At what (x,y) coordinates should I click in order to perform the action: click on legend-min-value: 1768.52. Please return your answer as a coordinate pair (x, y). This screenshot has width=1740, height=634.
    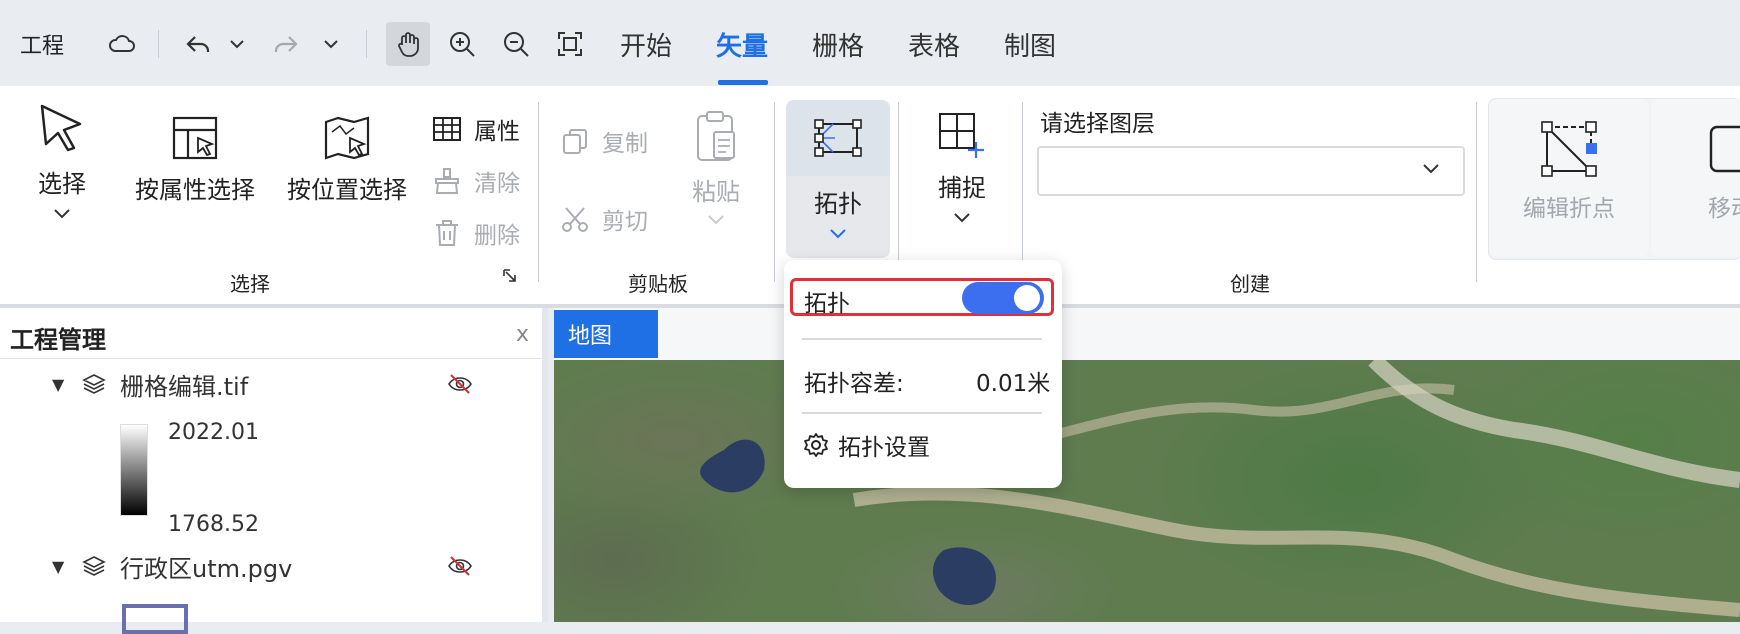
    Looking at the image, I should click on (213, 524).